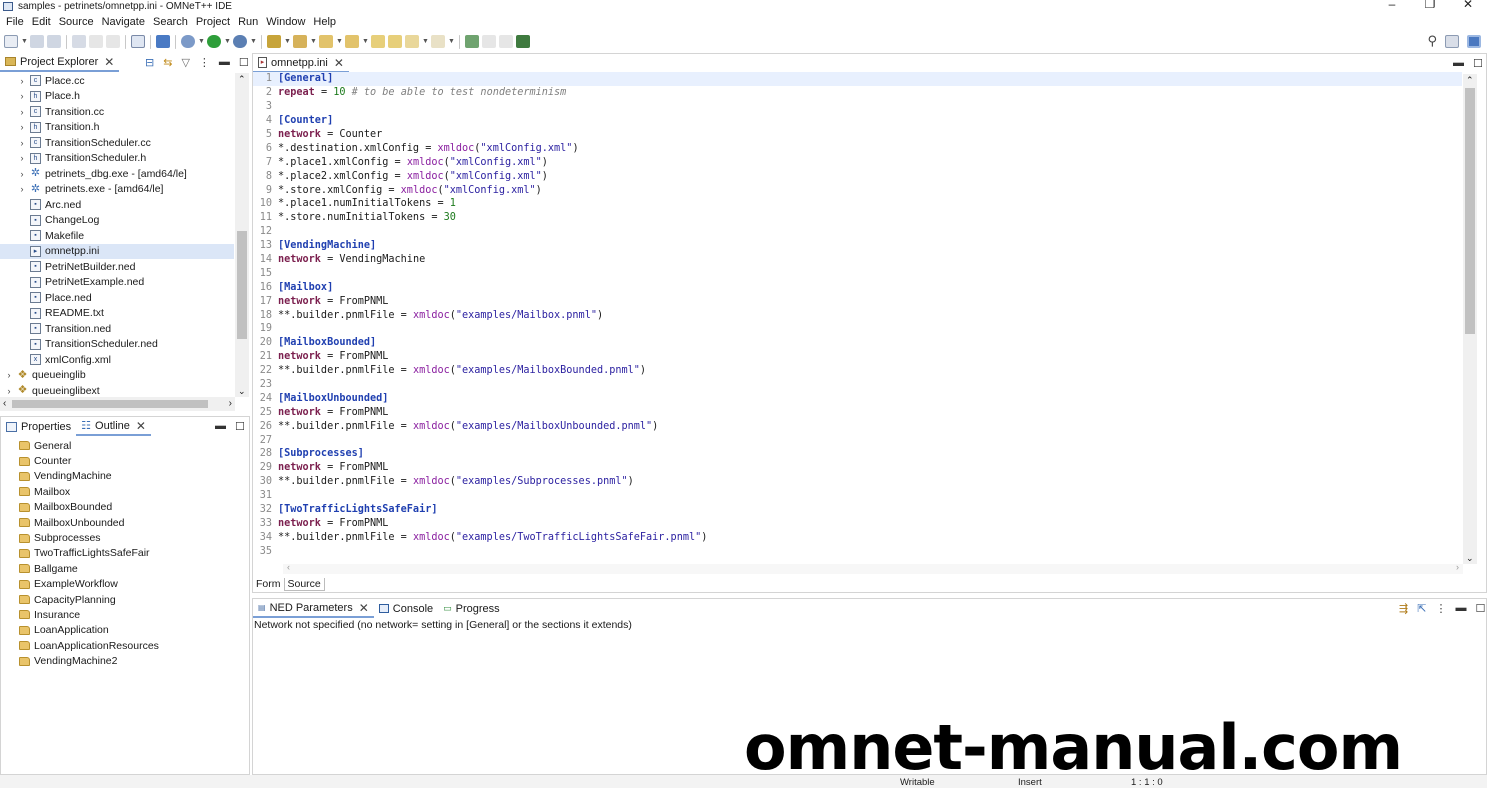 This screenshot has width=1487, height=788. What do you see at coordinates (117, 236) in the screenshot?
I see `tree-item: ▪ Makefile` at bounding box center [117, 236].